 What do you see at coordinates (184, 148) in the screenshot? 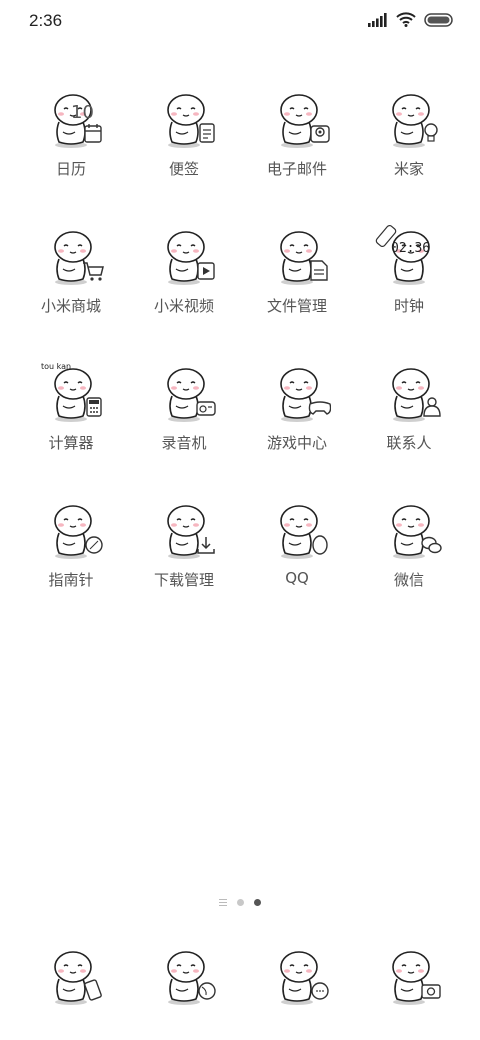
I see `app-notes: 便签` at bounding box center [184, 148].